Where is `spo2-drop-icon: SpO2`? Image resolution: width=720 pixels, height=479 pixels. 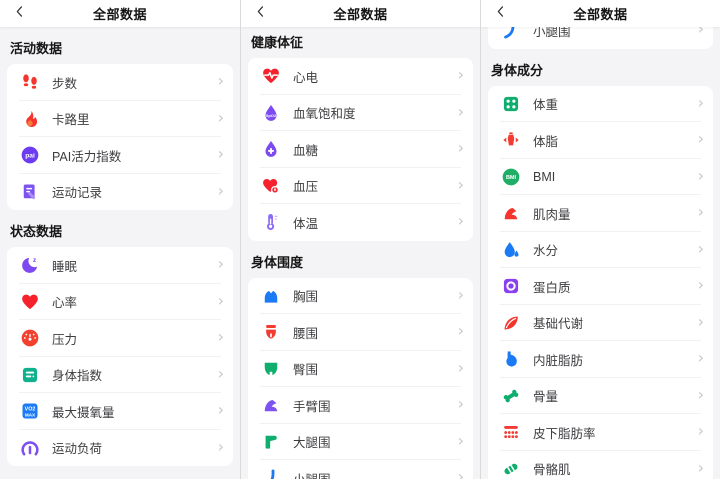 spo2-drop-icon: SpO2 is located at coordinates (271, 113).